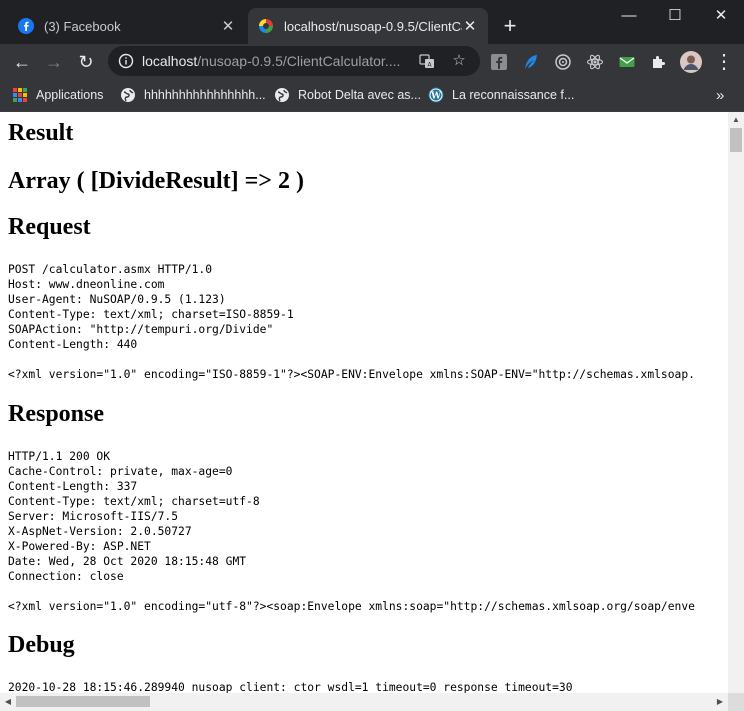  Describe the element at coordinates (563, 62) in the screenshot. I see `target-ext-icon` at that location.